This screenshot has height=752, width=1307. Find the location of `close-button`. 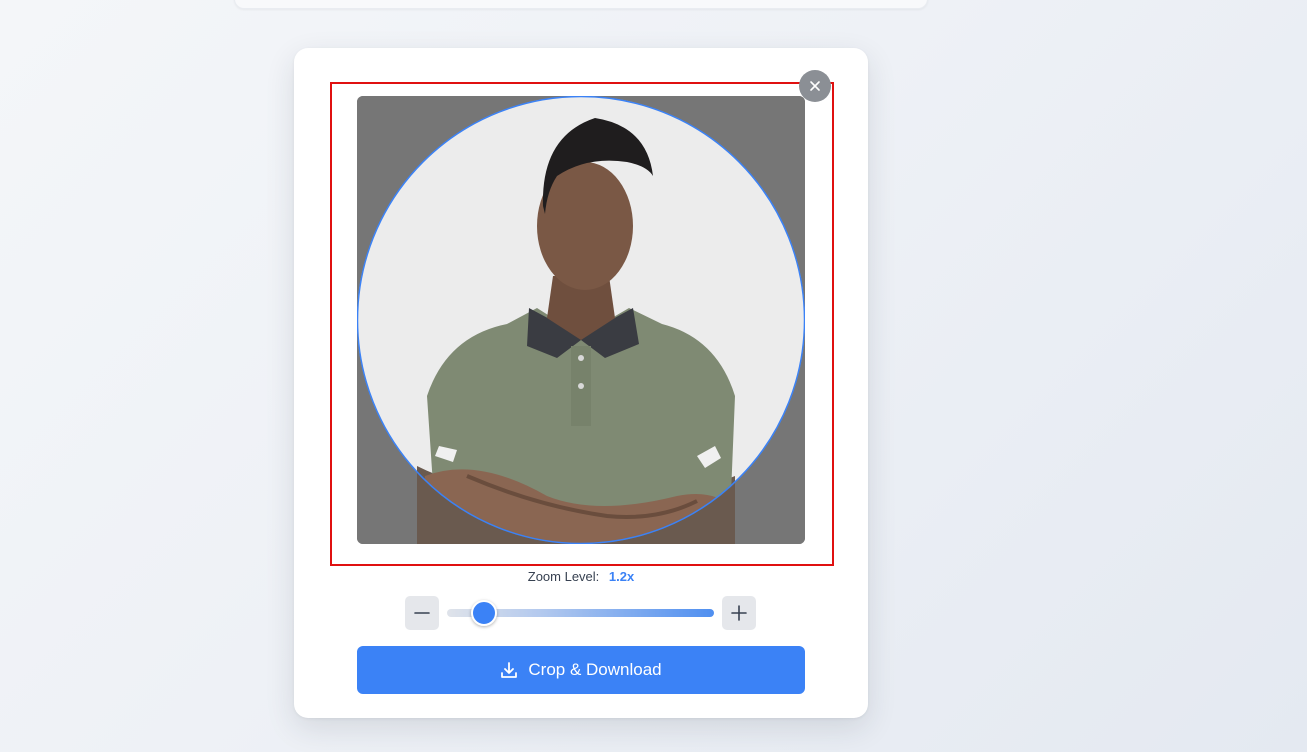

close-button is located at coordinates (815, 86).